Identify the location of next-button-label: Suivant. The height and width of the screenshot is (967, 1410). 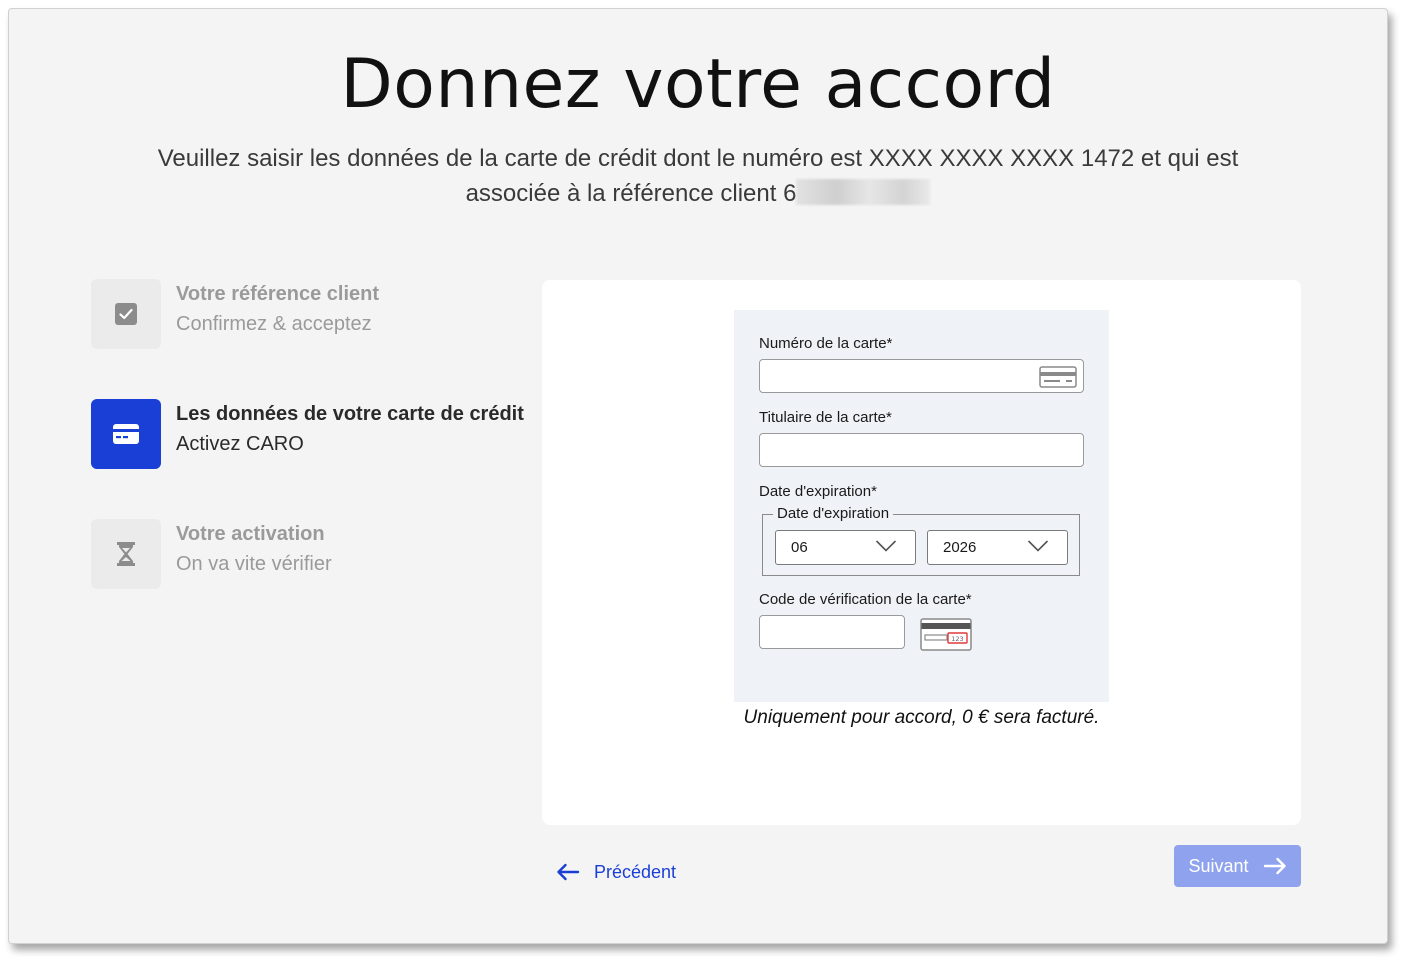
(1218, 865).